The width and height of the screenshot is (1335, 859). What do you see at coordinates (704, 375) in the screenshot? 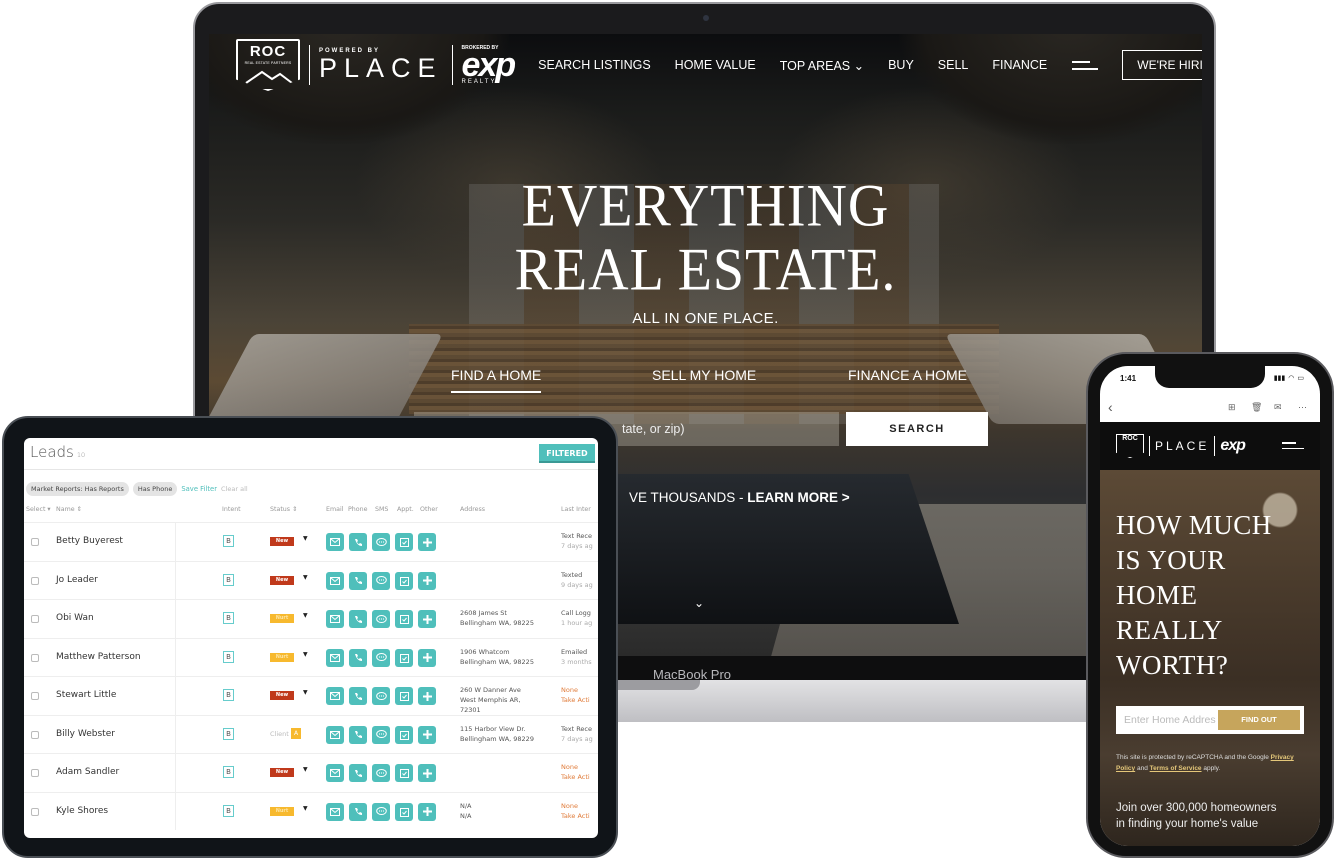
I see `tab-sell-my-home: SELL MY HOME` at bounding box center [704, 375].